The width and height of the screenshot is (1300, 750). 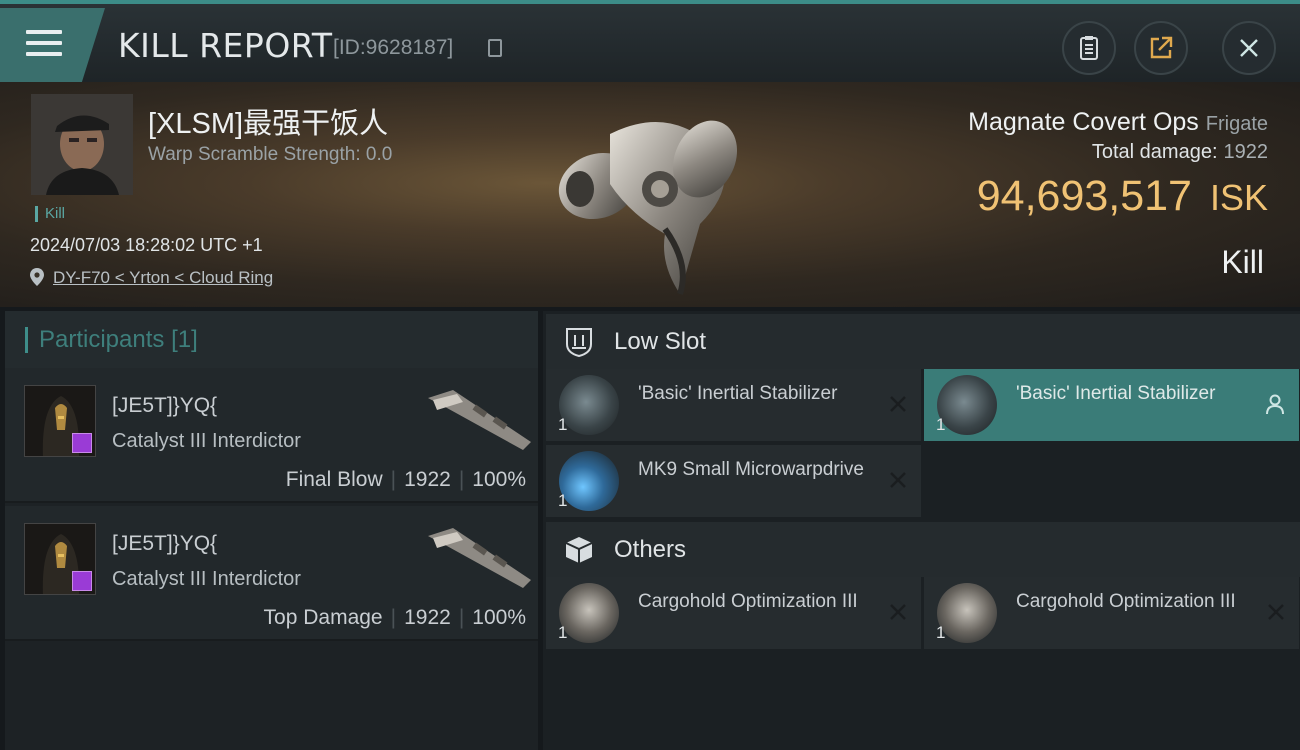 What do you see at coordinates (648, 207) in the screenshot?
I see `ship-render` at bounding box center [648, 207].